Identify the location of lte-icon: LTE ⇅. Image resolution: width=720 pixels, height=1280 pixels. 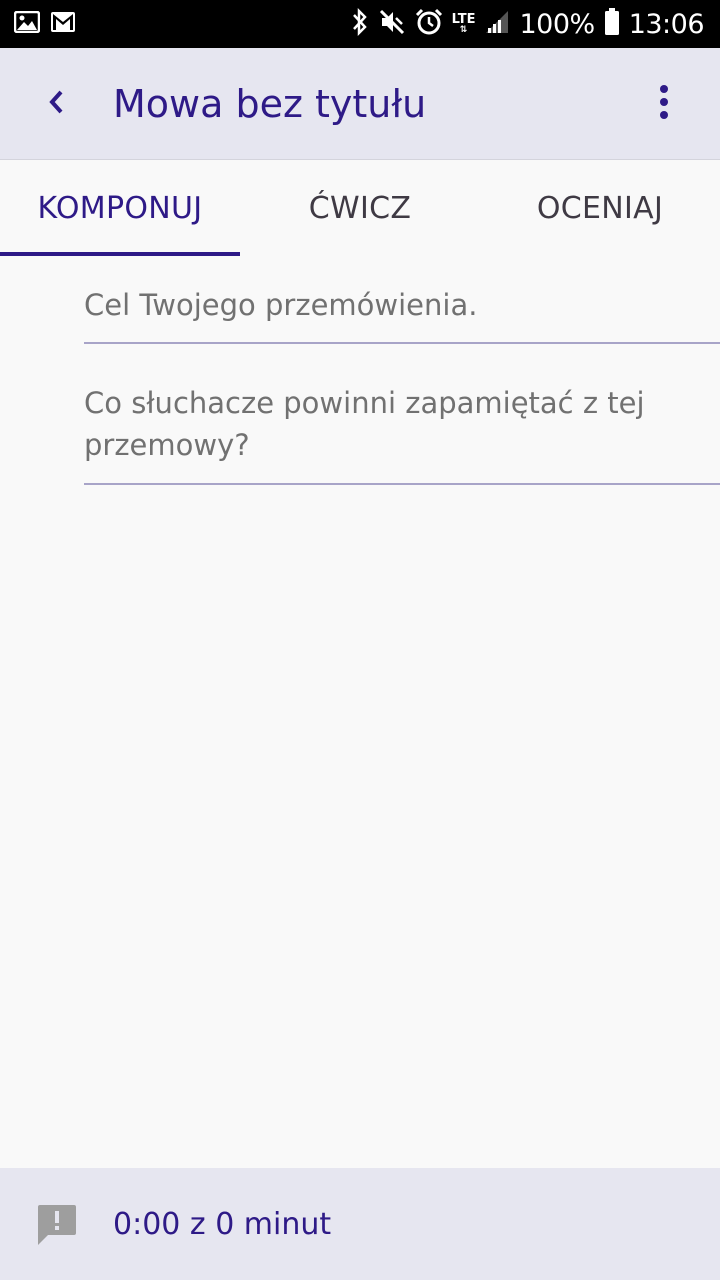
(463, 23).